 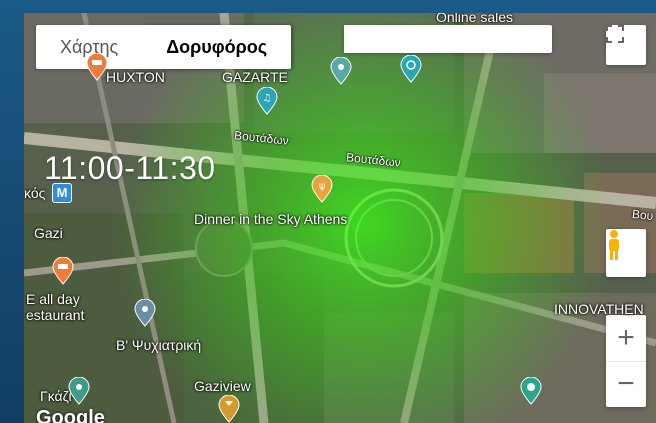 What do you see at coordinates (475, 19) in the screenshot?
I see `poi-online-sales-label: Online sales` at bounding box center [475, 19].